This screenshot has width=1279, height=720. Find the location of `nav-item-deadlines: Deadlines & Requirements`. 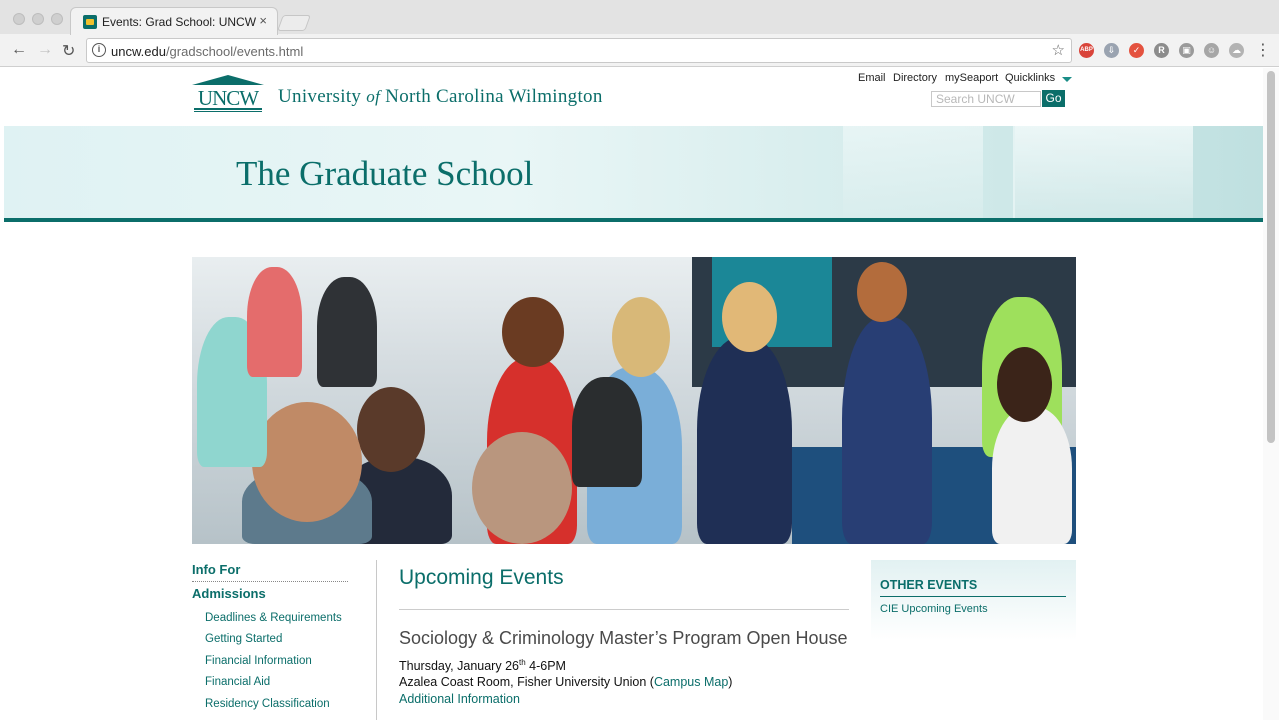

nav-item-deadlines: Deadlines & Requirements is located at coordinates (273, 618).